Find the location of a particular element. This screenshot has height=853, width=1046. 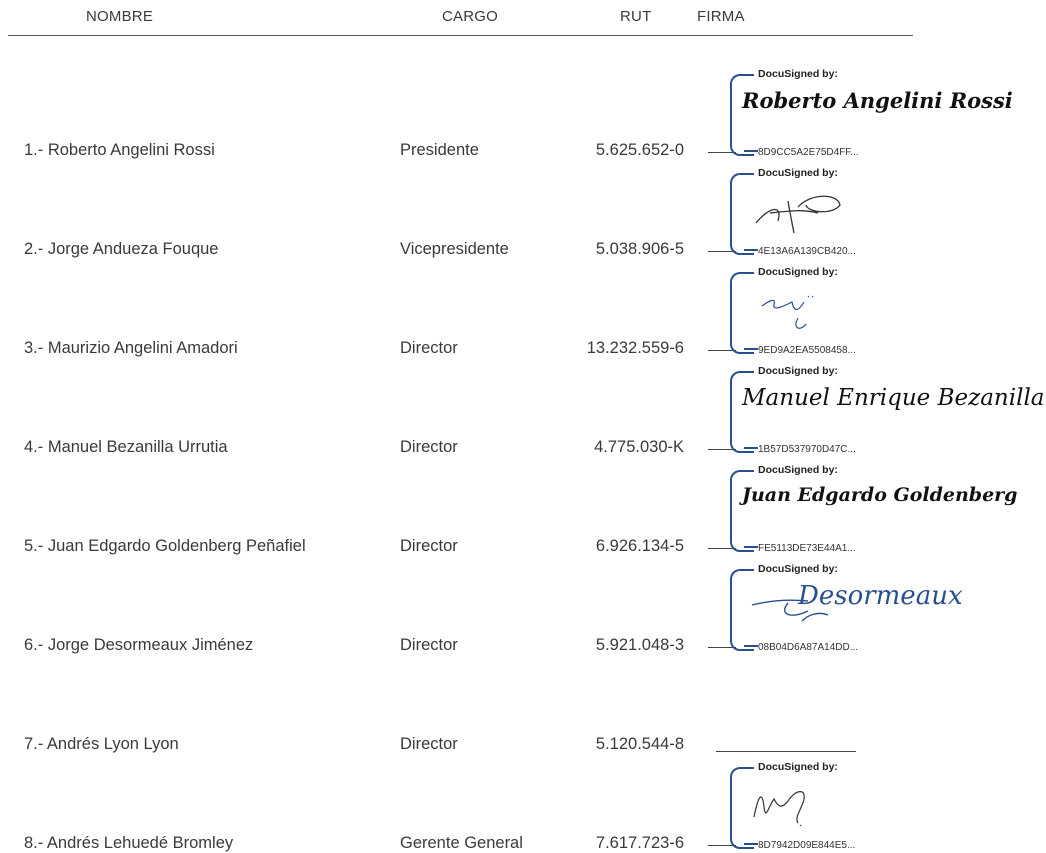

signatory-rut: 5.120.544-8 is located at coordinates (639, 744).